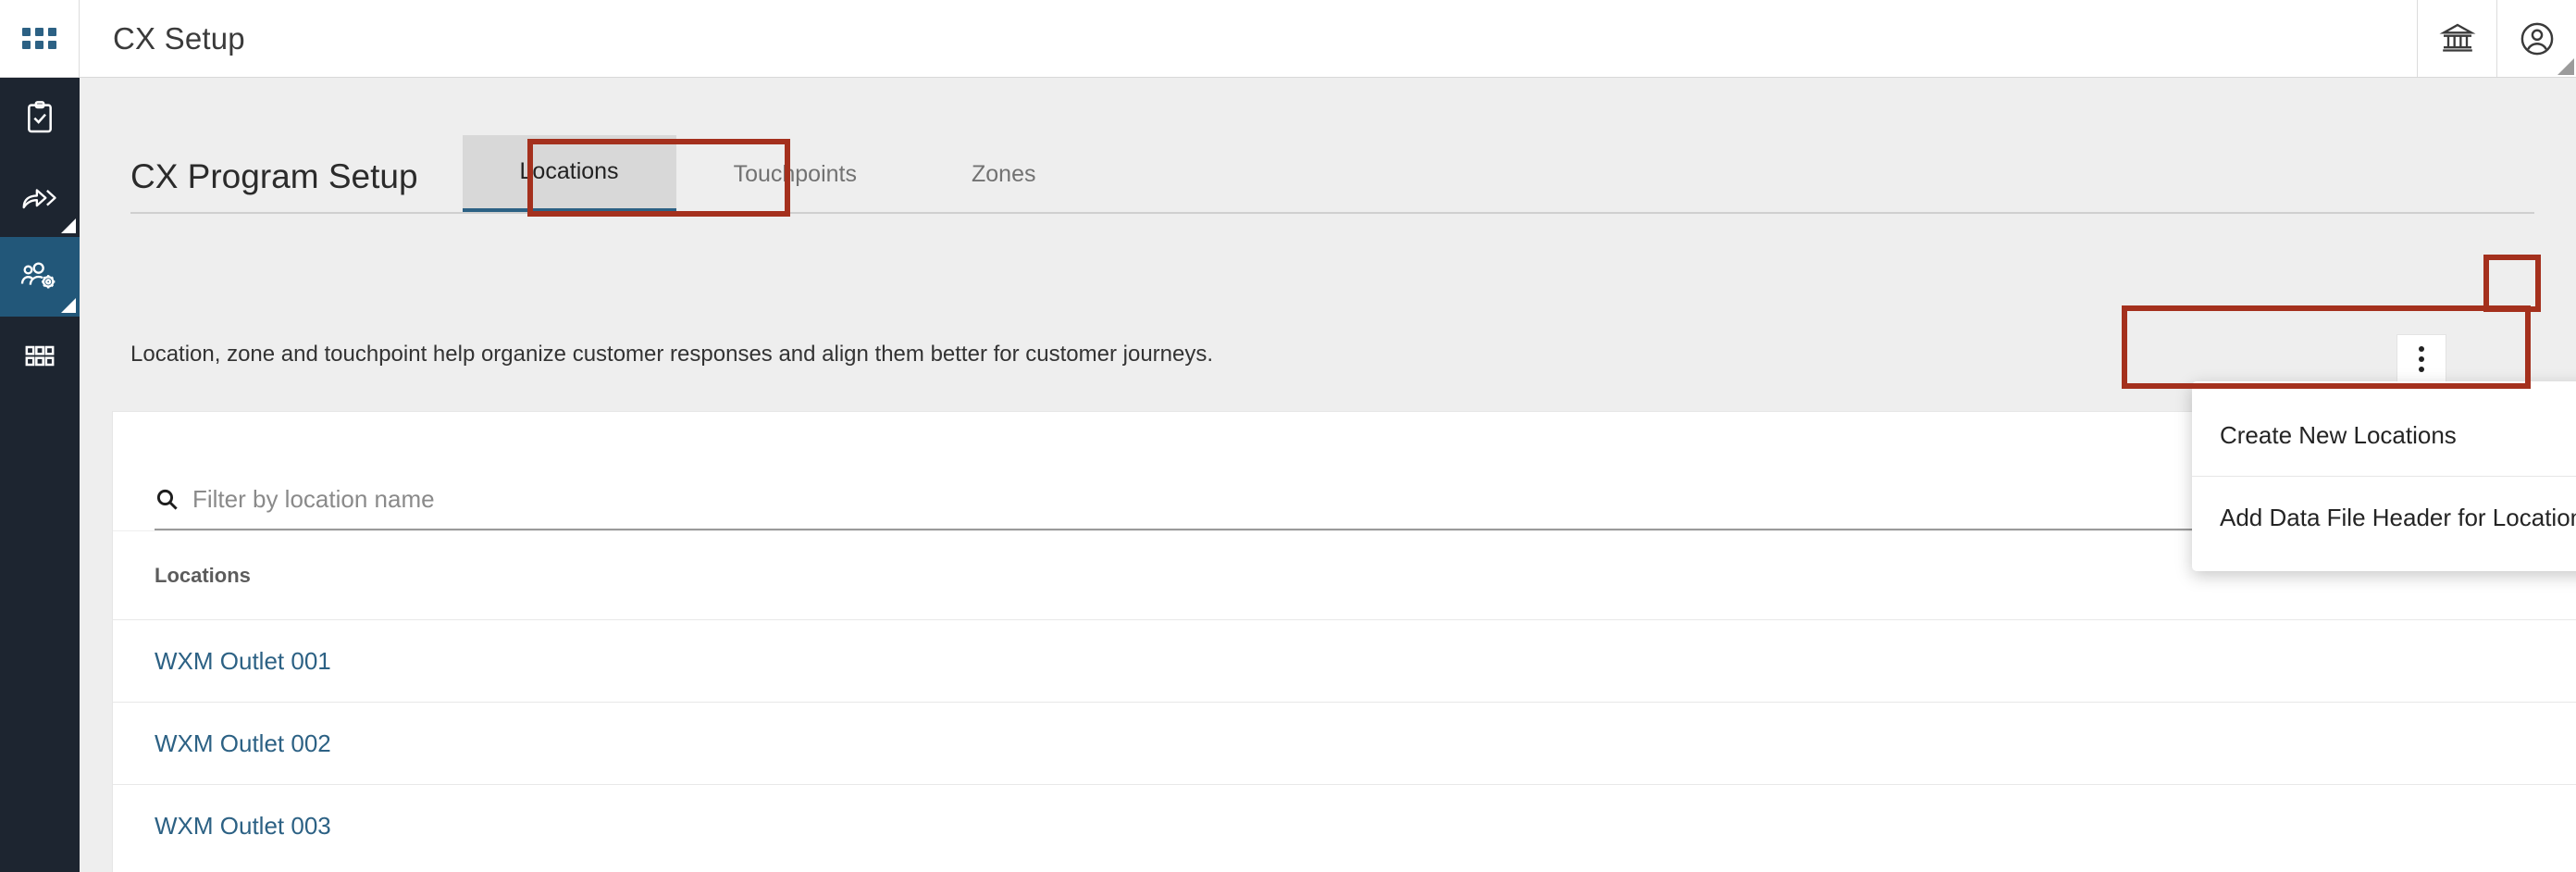 Image resolution: width=2576 pixels, height=872 pixels. I want to click on overflow-menu-button, so click(2421, 359).